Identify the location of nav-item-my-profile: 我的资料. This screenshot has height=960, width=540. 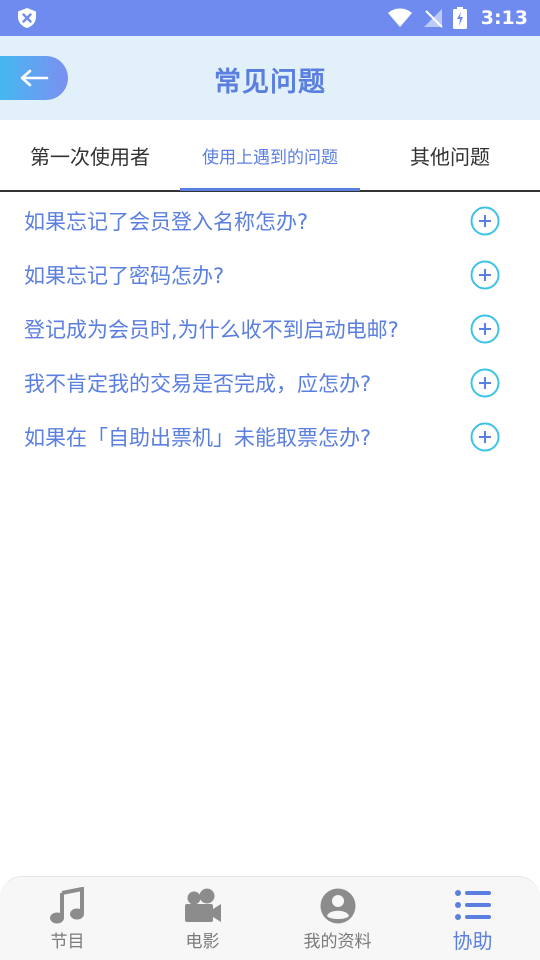
(337, 918).